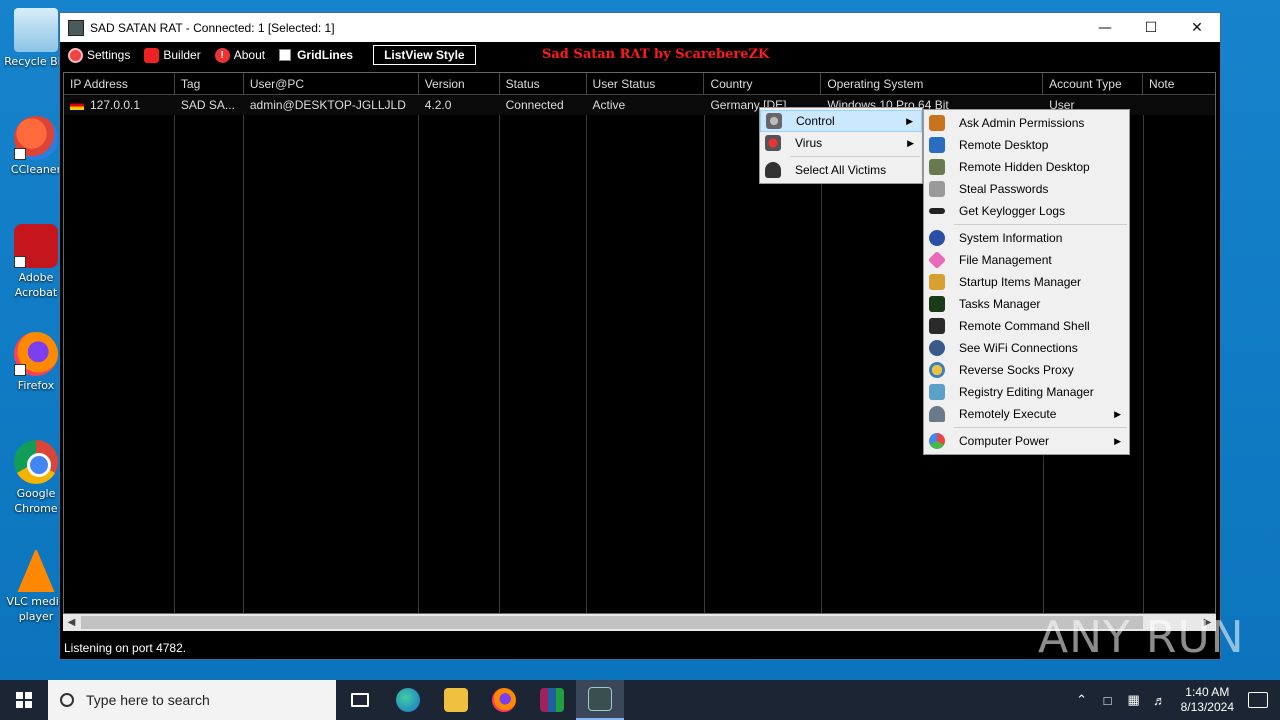 This screenshot has height=720, width=1280. What do you see at coordinates (932, 83) in the screenshot?
I see `col-os: Operating System` at bounding box center [932, 83].